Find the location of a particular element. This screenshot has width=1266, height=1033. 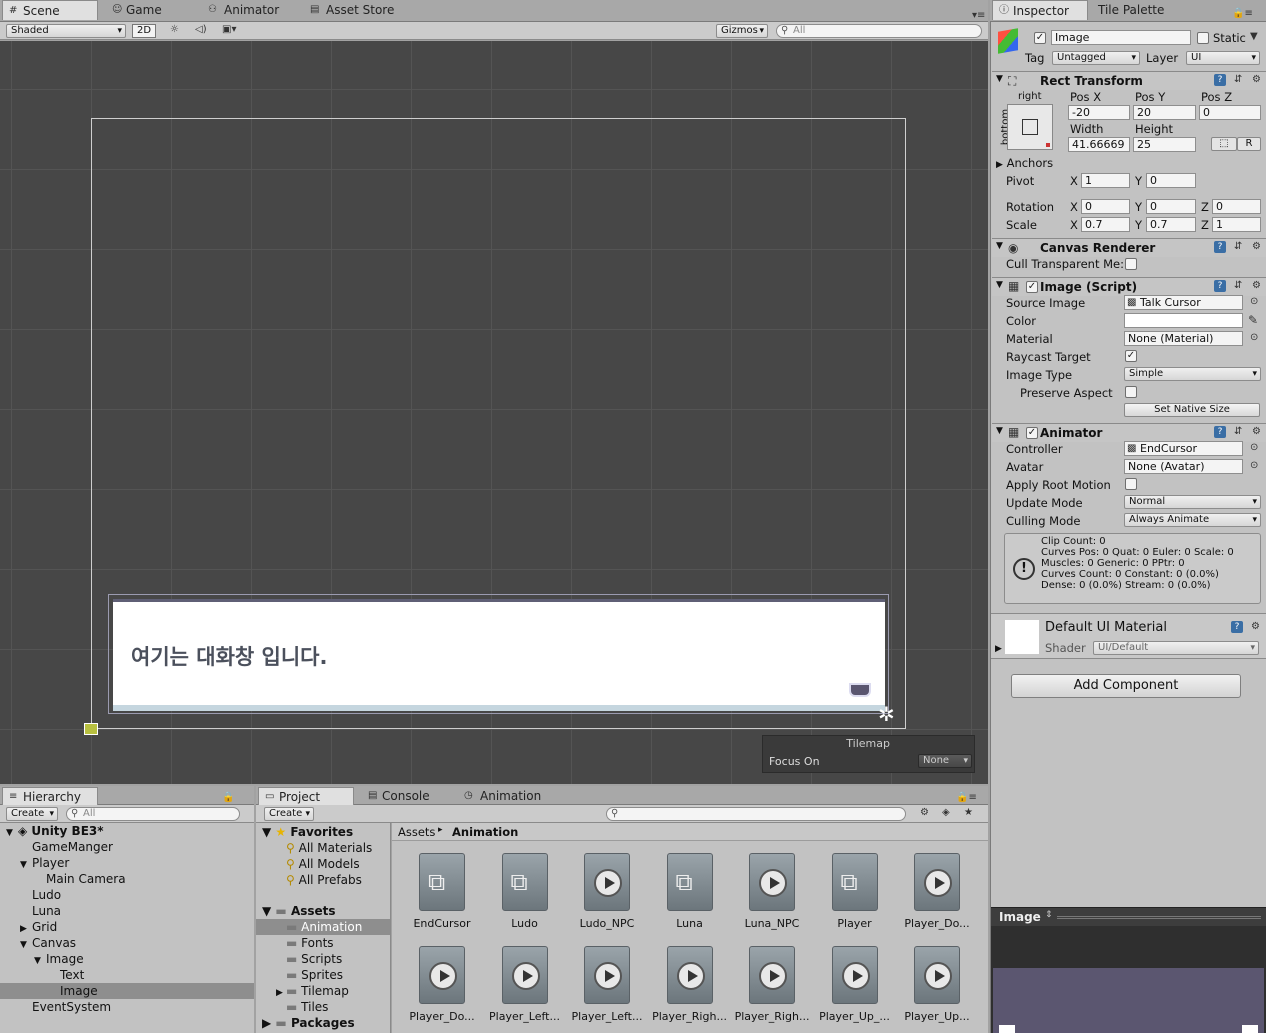

scene-search-input: All is located at coordinates (879, 31).